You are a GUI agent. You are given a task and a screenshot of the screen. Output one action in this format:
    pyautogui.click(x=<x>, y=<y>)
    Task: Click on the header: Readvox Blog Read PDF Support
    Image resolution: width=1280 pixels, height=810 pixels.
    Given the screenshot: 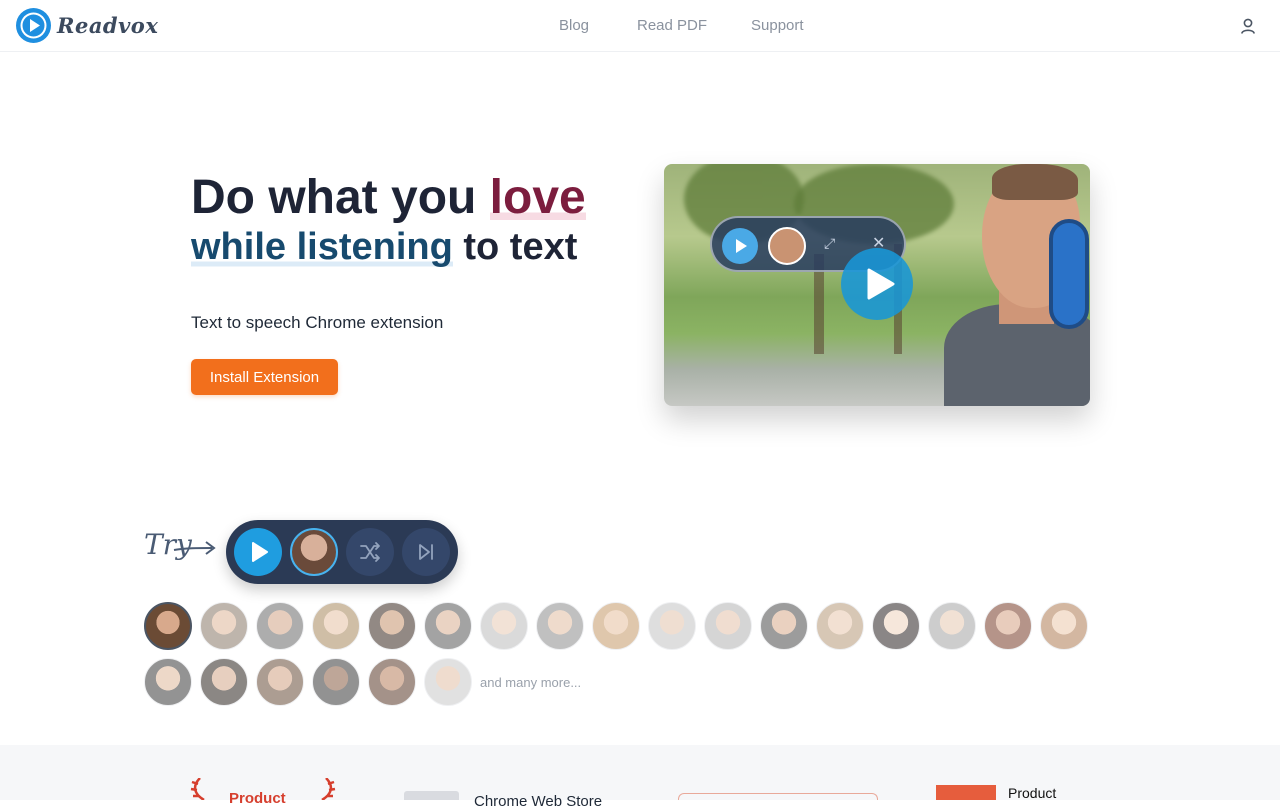 What is the action you would take?
    pyautogui.click(x=640, y=26)
    